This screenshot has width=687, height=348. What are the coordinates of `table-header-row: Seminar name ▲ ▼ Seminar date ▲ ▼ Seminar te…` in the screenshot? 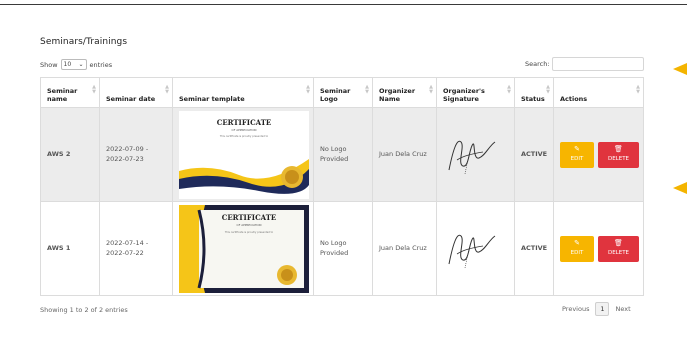 It's located at (342, 92).